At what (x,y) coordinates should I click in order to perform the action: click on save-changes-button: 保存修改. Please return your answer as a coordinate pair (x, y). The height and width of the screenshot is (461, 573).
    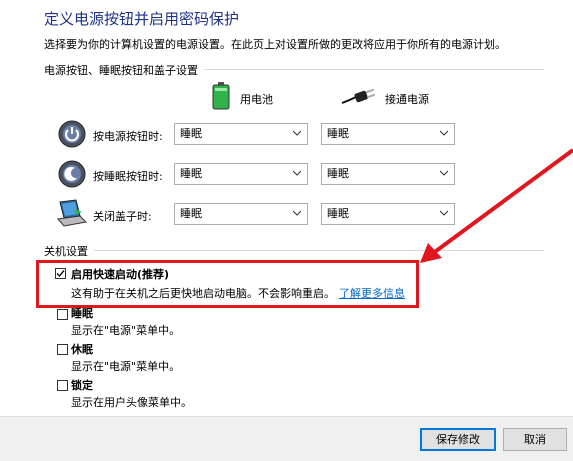
    Looking at the image, I should click on (458, 439).